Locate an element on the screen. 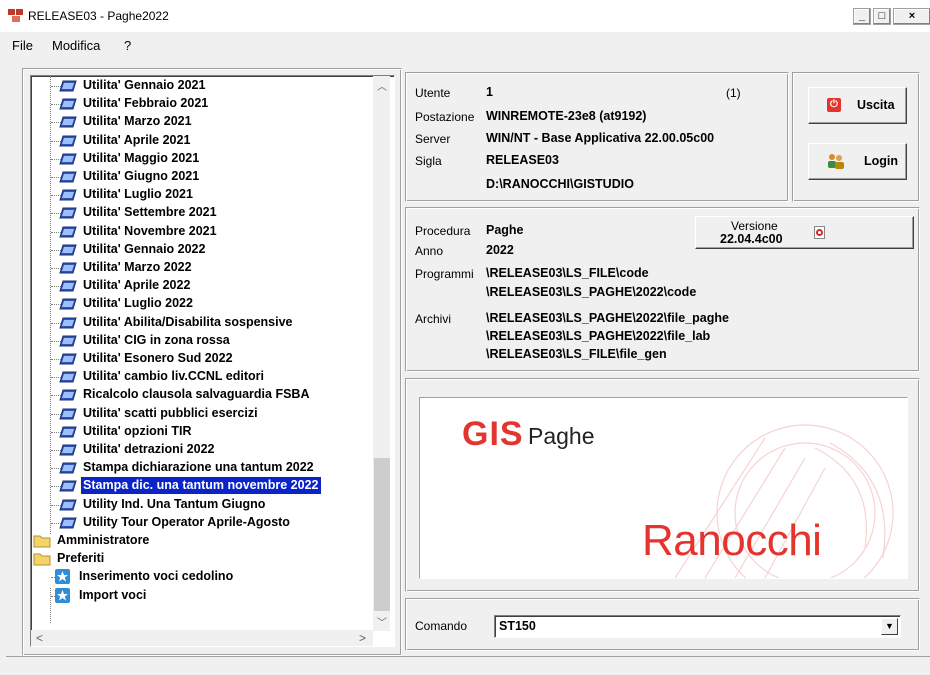 This screenshot has width=930, height=675. uscita-label: Uscita is located at coordinates (876, 105).